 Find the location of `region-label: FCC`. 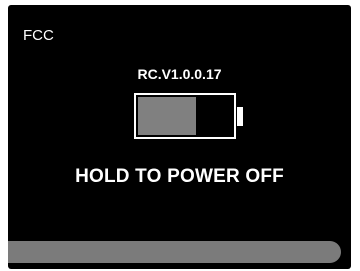

region-label: FCC is located at coordinates (38, 35).